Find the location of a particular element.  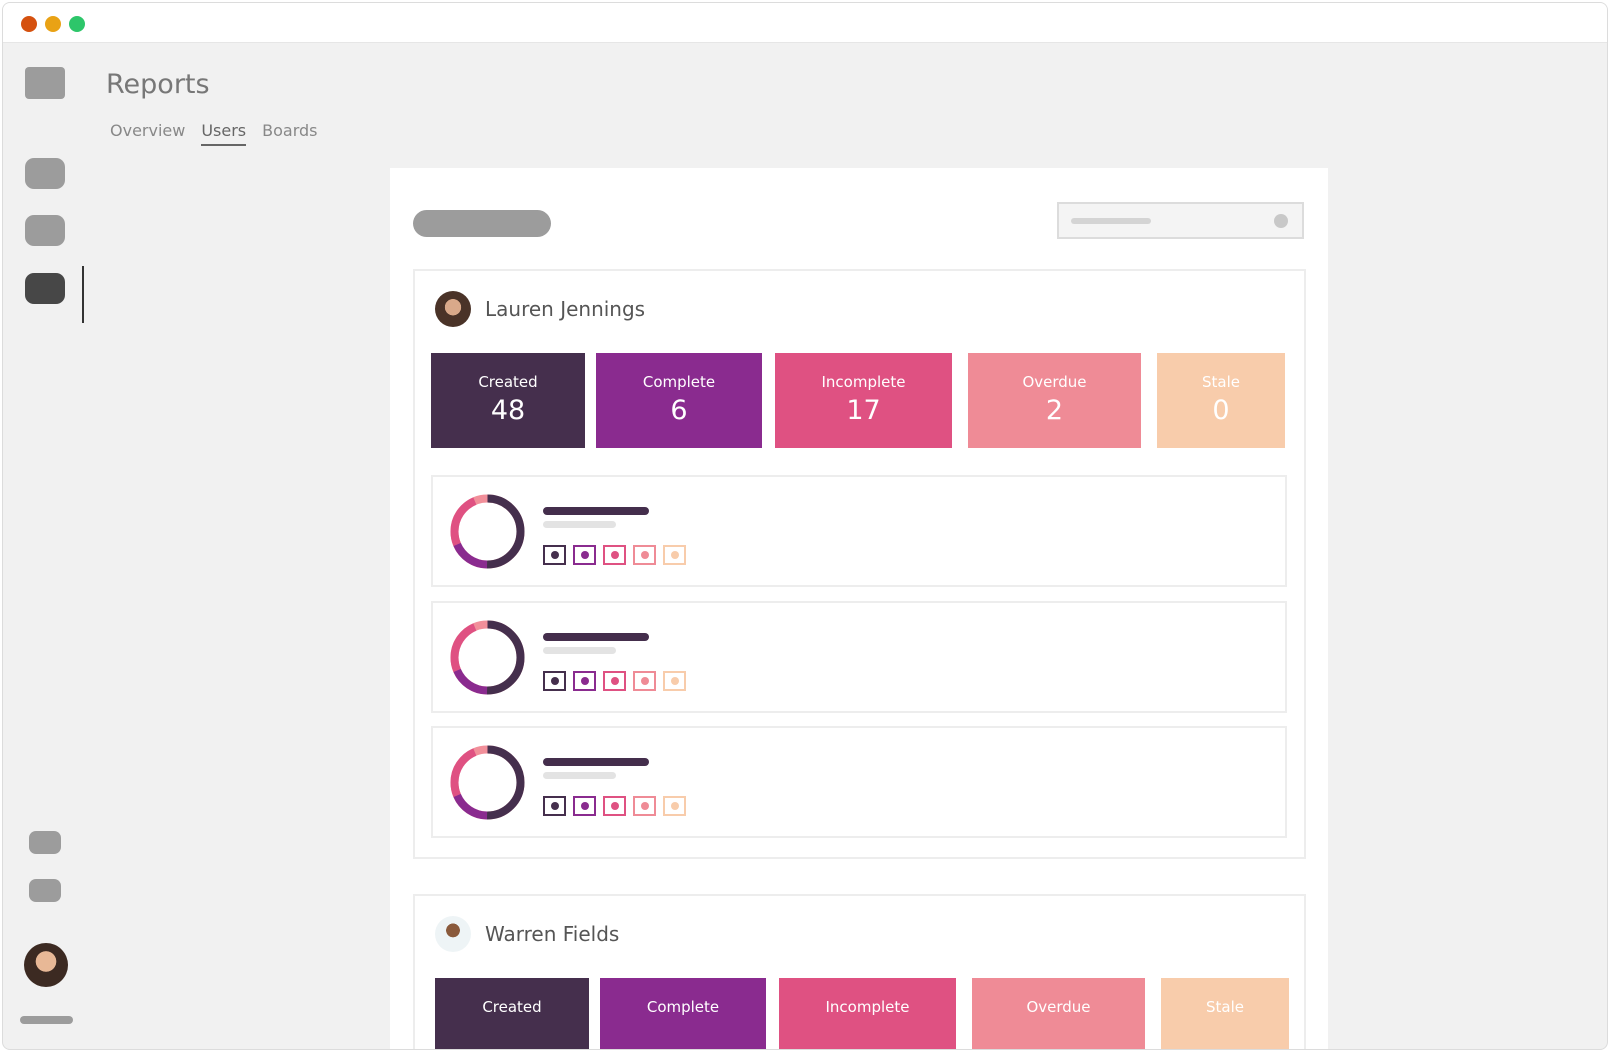

stat-incomplete: Incomplete is located at coordinates (867, 1013).